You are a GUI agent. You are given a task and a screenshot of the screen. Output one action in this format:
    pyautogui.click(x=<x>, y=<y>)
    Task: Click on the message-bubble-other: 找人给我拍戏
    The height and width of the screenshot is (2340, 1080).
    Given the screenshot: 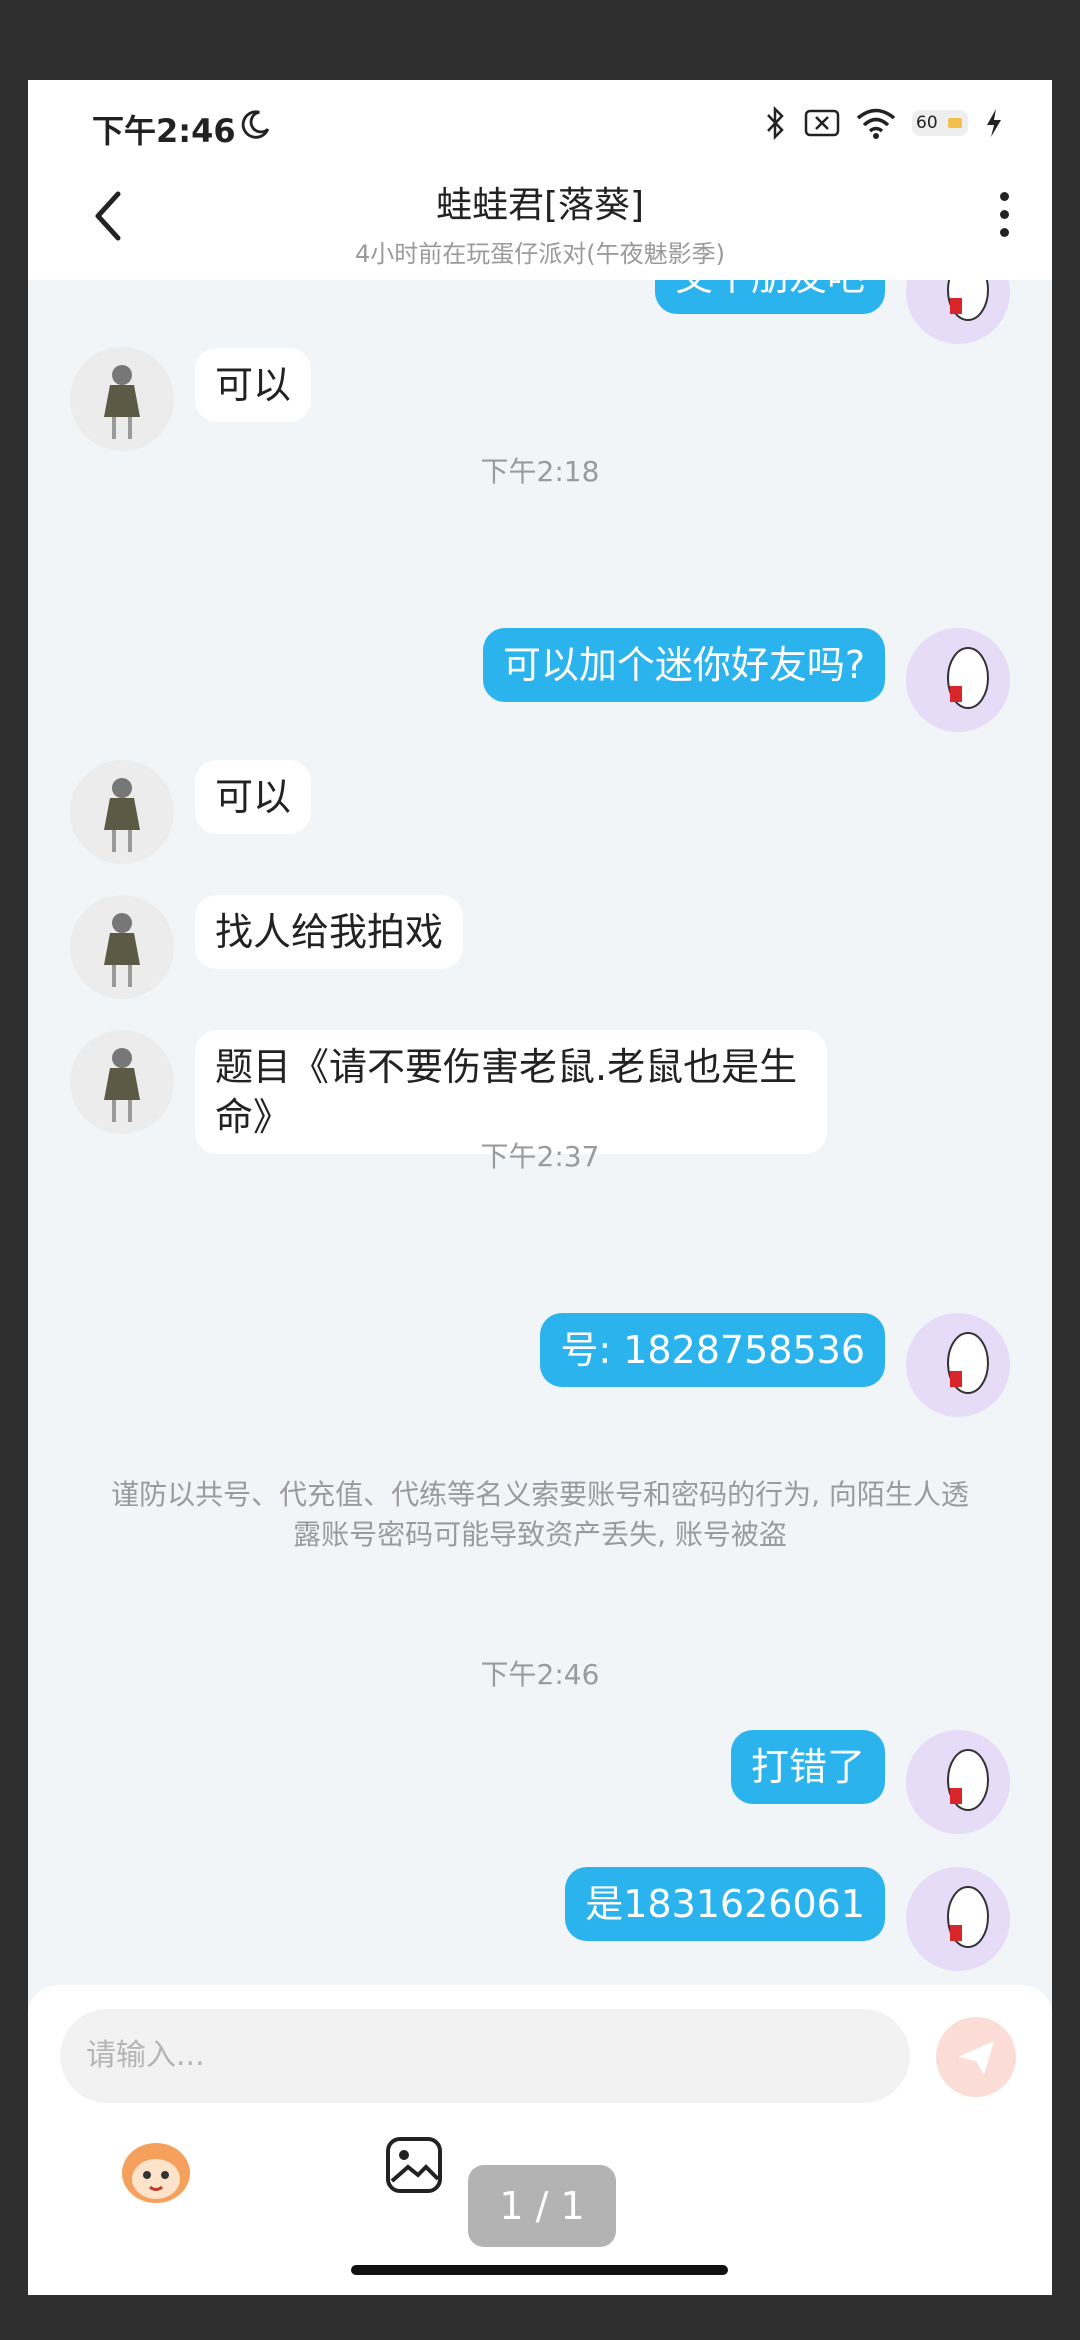 What is the action you would take?
    pyautogui.click(x=329, y=932)
    